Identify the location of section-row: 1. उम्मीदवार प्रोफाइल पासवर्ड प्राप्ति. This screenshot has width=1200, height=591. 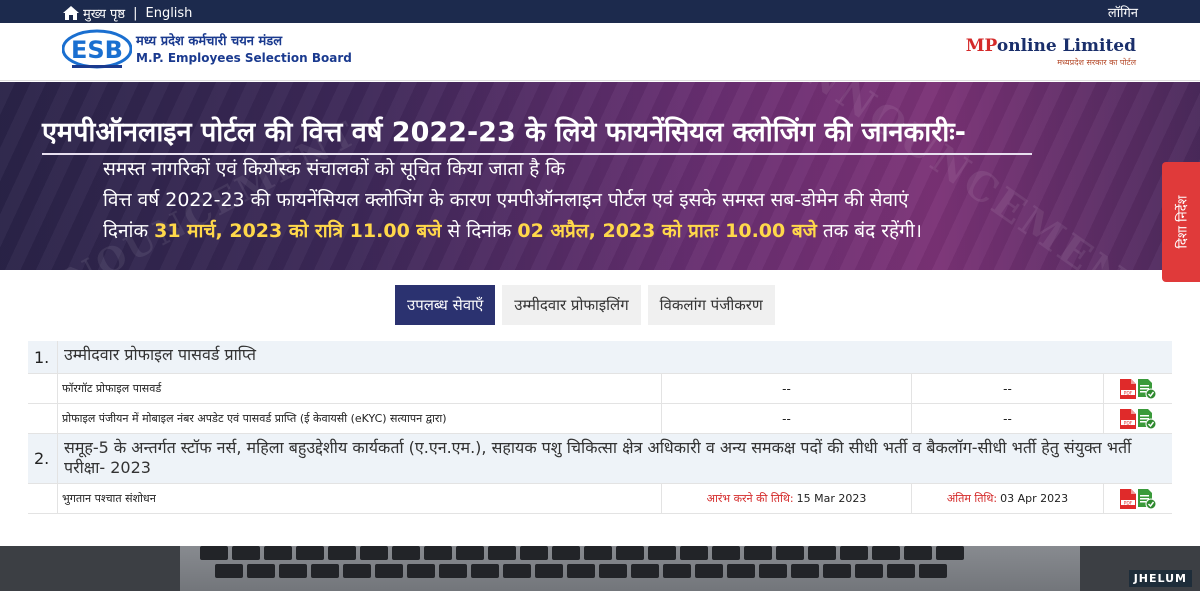
(600, 357).